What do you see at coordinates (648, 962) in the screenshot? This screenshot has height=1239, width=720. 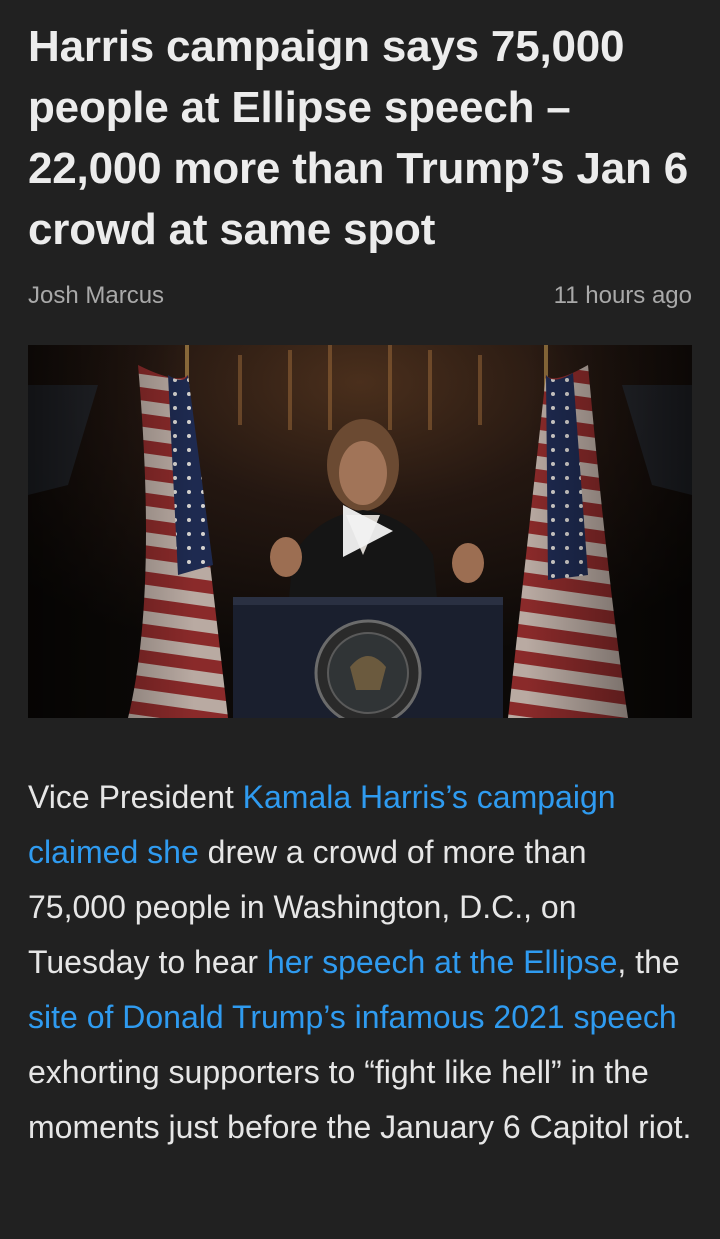 I see `body-text: , the` at bounding box center [648, 962].